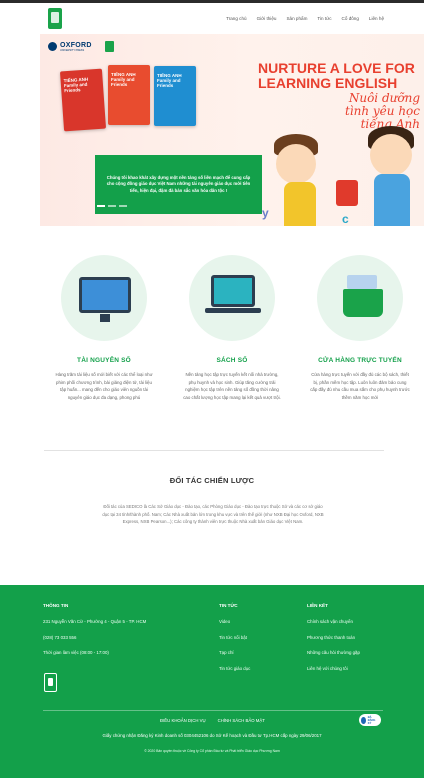 The height and width of the screenshot is (778, 424). Describe the element at coordinates (214, 450) in the screenshot. I see `section-divider` at that location.